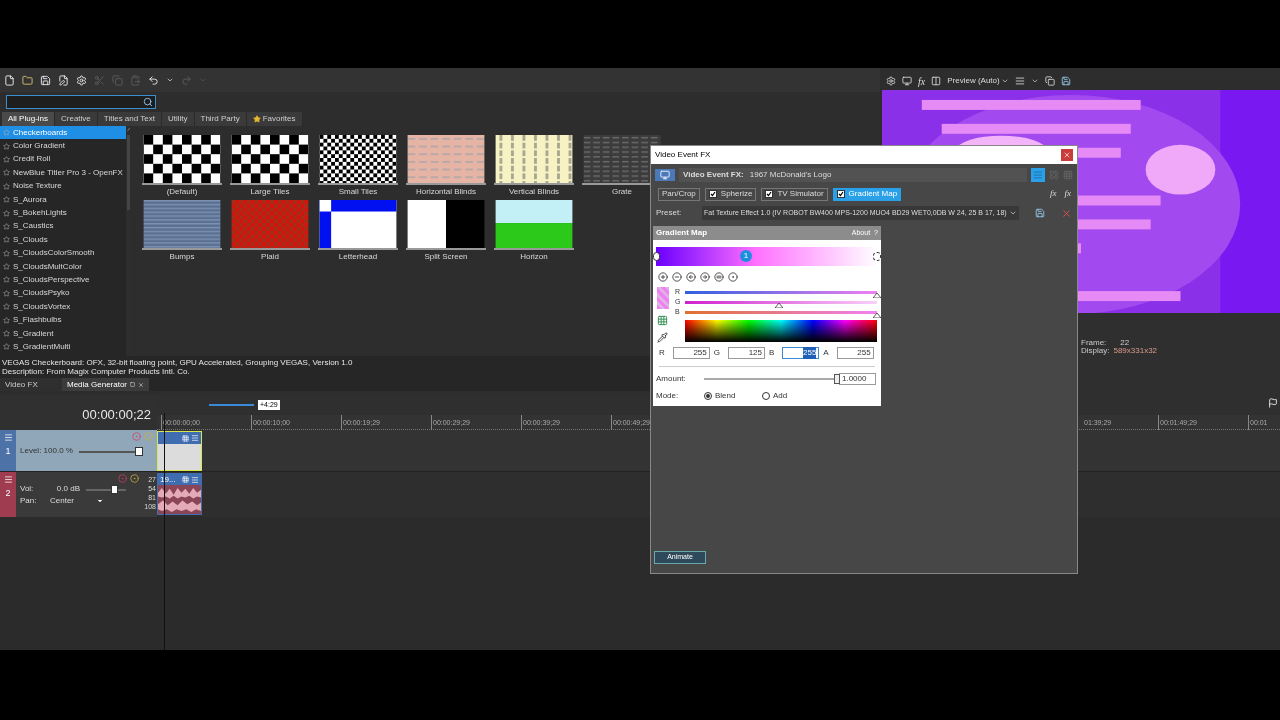  I want to click on video-track-header: 1 Level: 100.0 %, so click(78, 451).